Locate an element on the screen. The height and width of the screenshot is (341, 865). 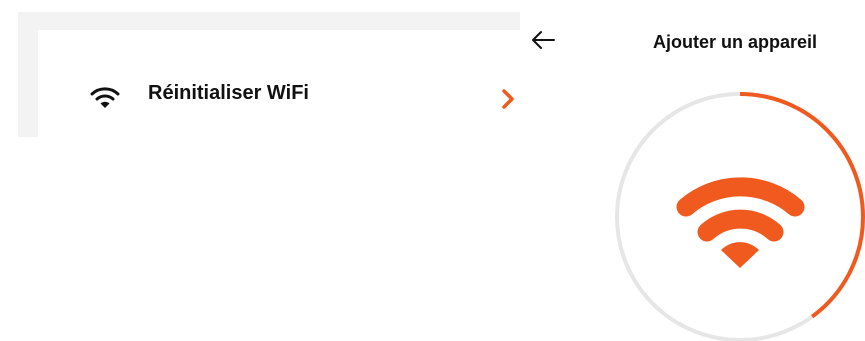
arrow-left-icon is located at coordinates (543, 40).